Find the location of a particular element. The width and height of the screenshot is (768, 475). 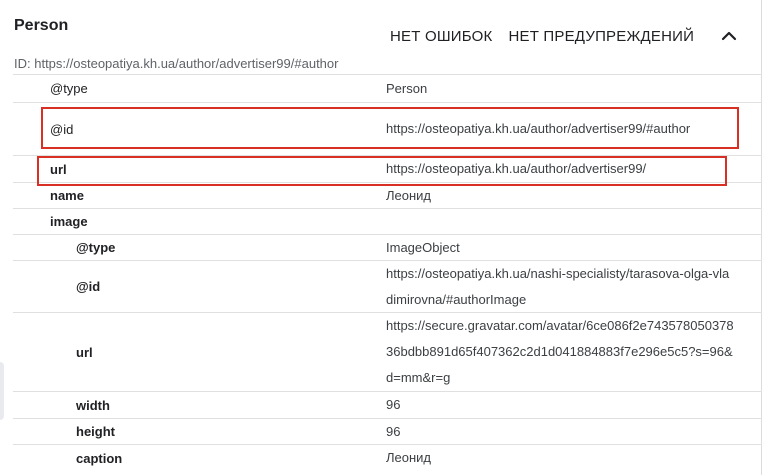

header-status: НЕТ ОШИБОК НЕТ ПРЕДУПРЕЖДЕНИЙ is located at coordinates (550, 36).